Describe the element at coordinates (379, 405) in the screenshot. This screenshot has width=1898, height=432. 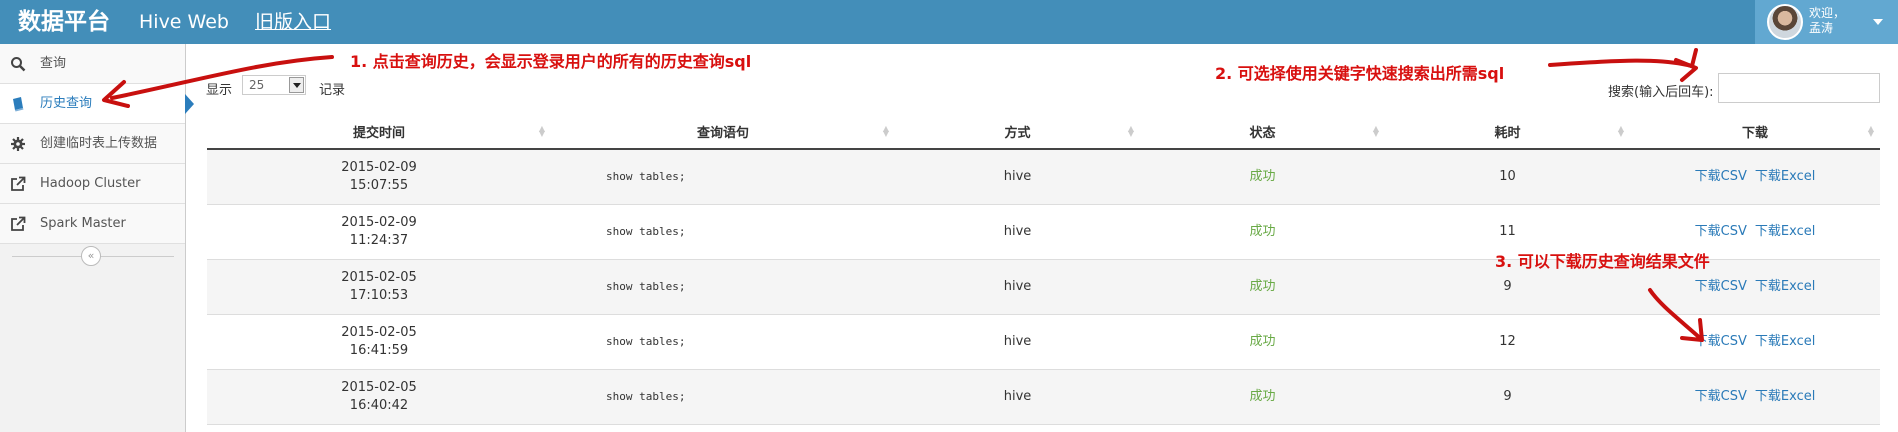
I see `submit-time: 16:40:42` at that location.